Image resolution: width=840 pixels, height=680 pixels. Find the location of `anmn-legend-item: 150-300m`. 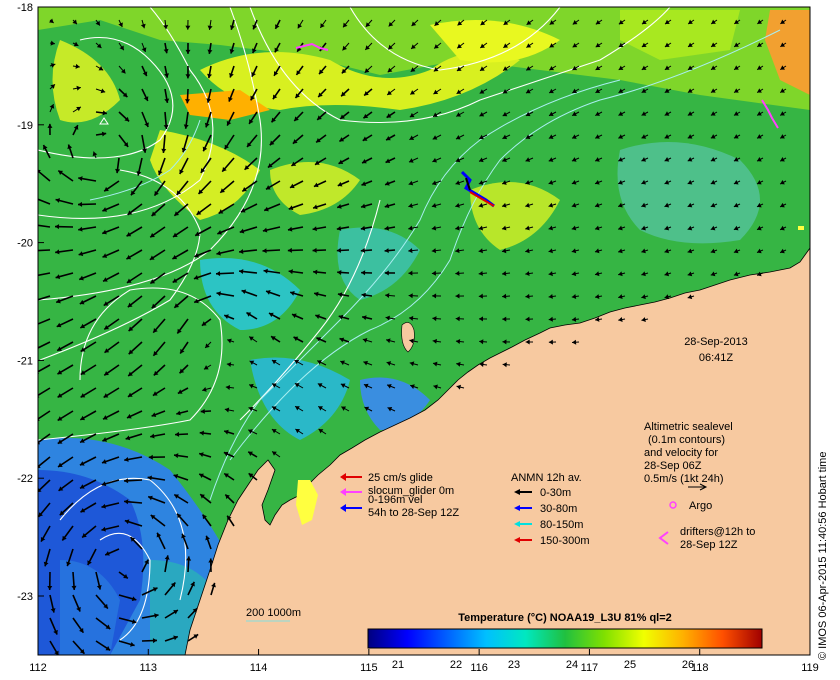

anmn-legend-item: 150-300m is located at coordinates (565, 541).